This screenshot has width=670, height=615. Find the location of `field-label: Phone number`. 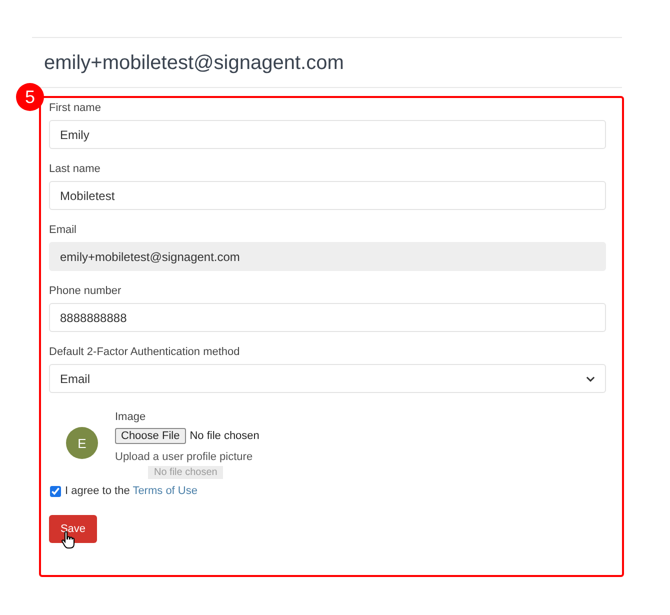

field-label: Phone number is located at coordinates (85, 291).